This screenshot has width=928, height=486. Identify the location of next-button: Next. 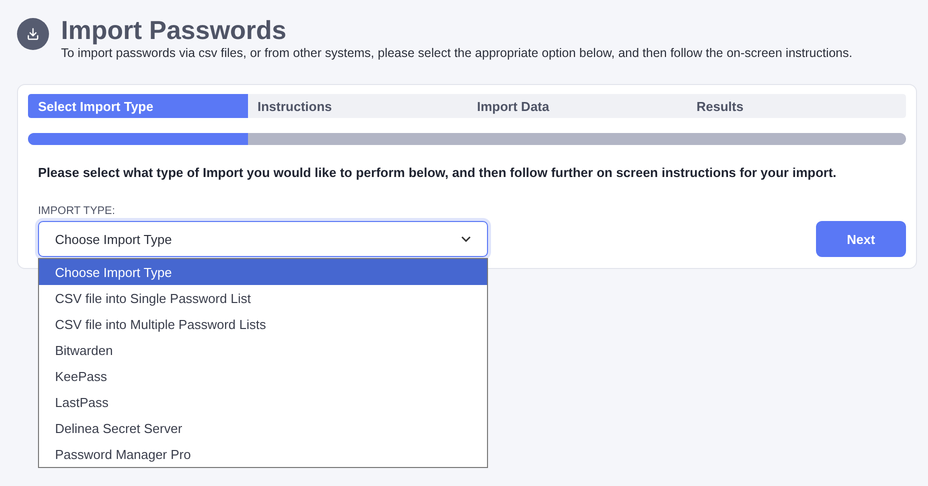
(861, 239).